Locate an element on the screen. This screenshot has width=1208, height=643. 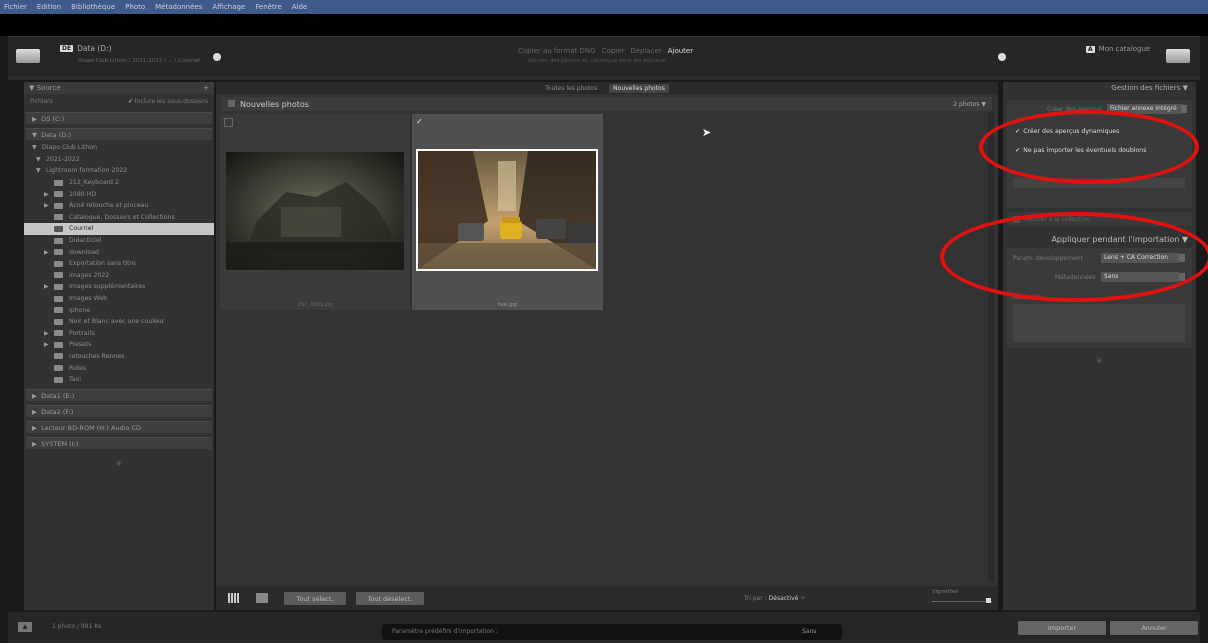
menu-metadonnees: Métadonnées is located at coordinates (178, 7).